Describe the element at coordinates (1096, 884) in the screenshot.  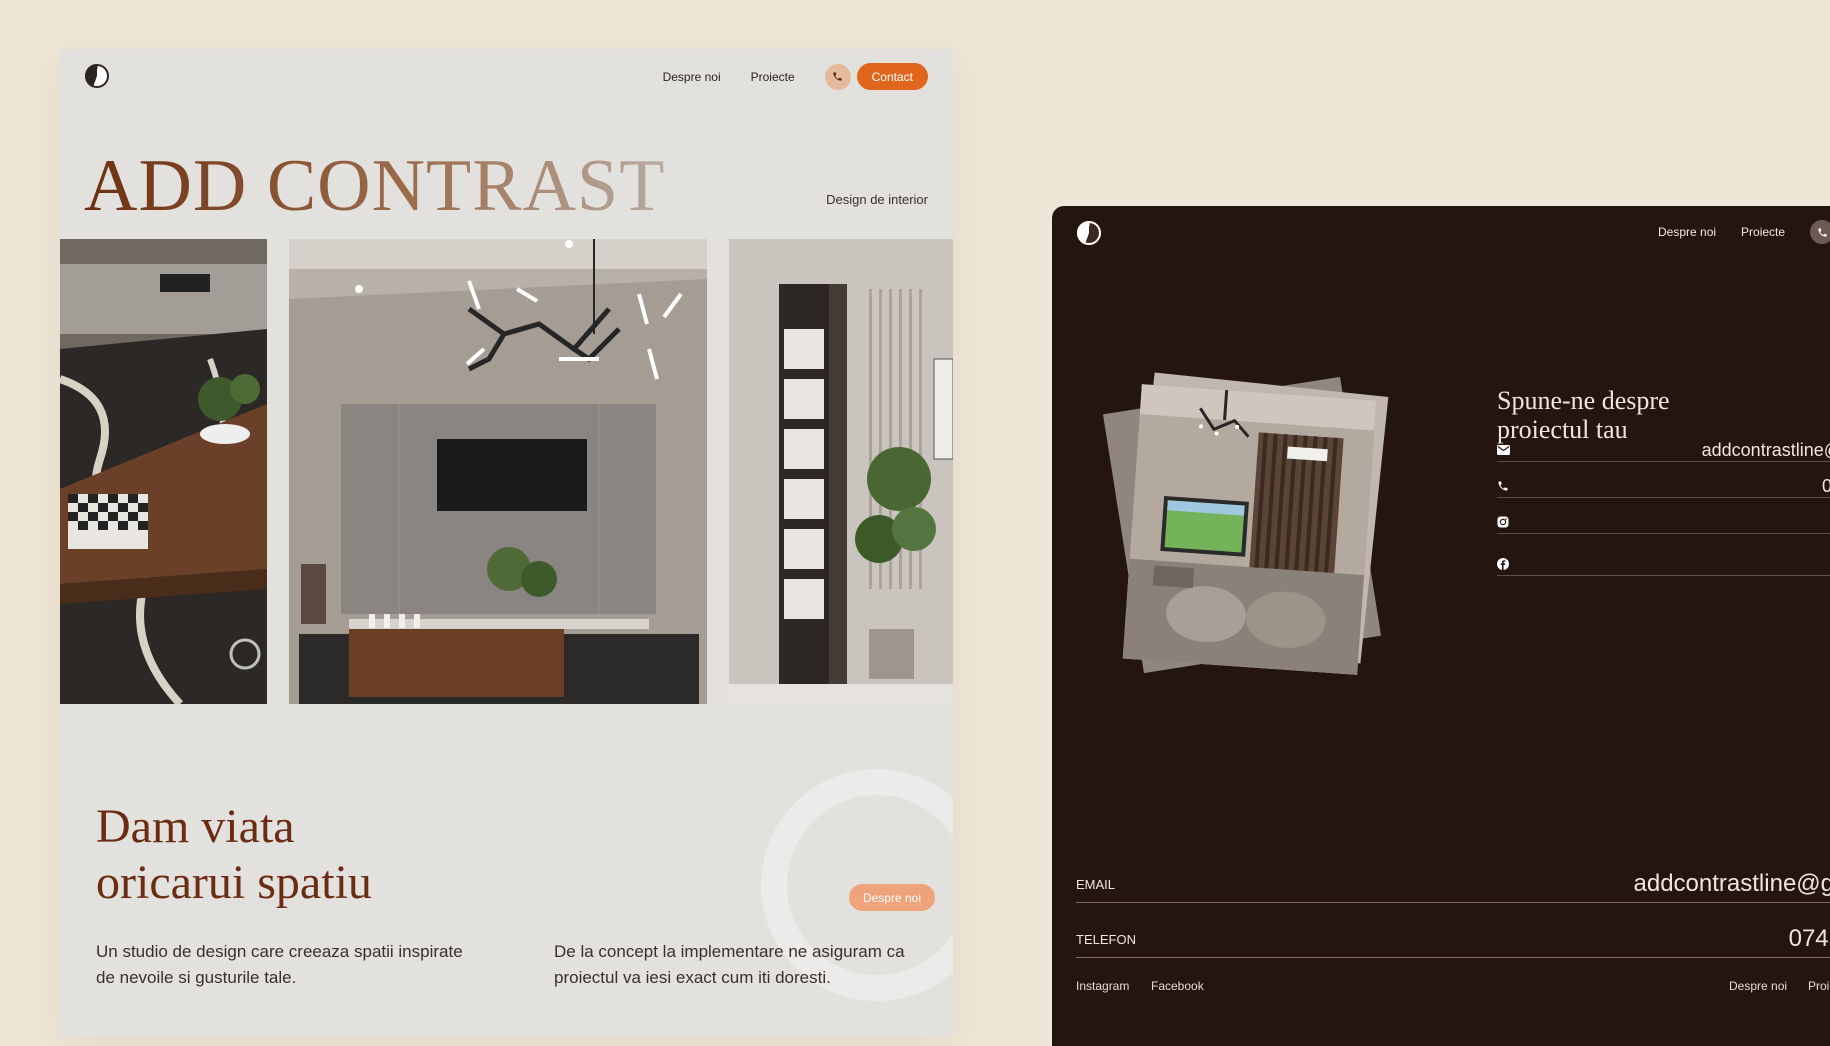
I see `footer-email-label: EMAIL` at that location.